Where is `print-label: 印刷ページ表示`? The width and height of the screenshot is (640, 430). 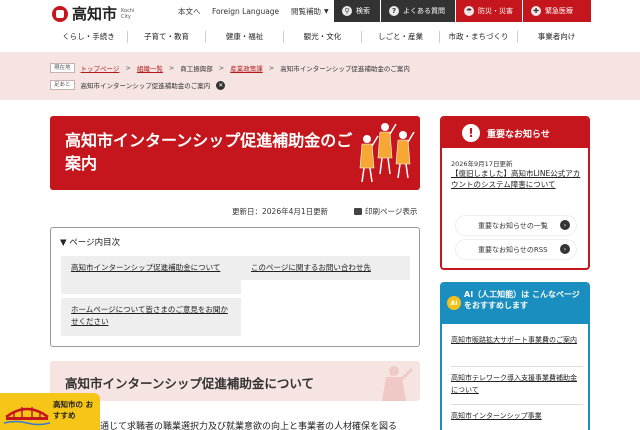 print-label: 印刷ページ表示 is located at coordinates (391, 211).